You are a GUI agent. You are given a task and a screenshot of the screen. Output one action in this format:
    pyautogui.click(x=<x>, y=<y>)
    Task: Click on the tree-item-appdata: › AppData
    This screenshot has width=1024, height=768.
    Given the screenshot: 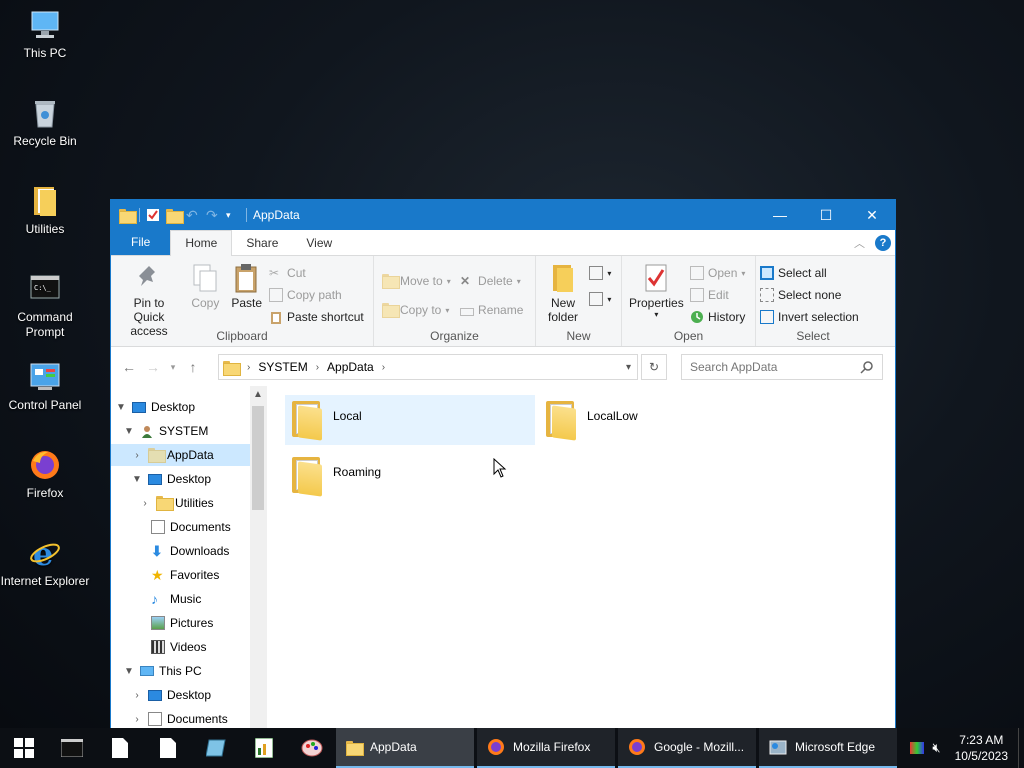 What is the action you would take?
    pyautogui.click(x=180, y=455)
    